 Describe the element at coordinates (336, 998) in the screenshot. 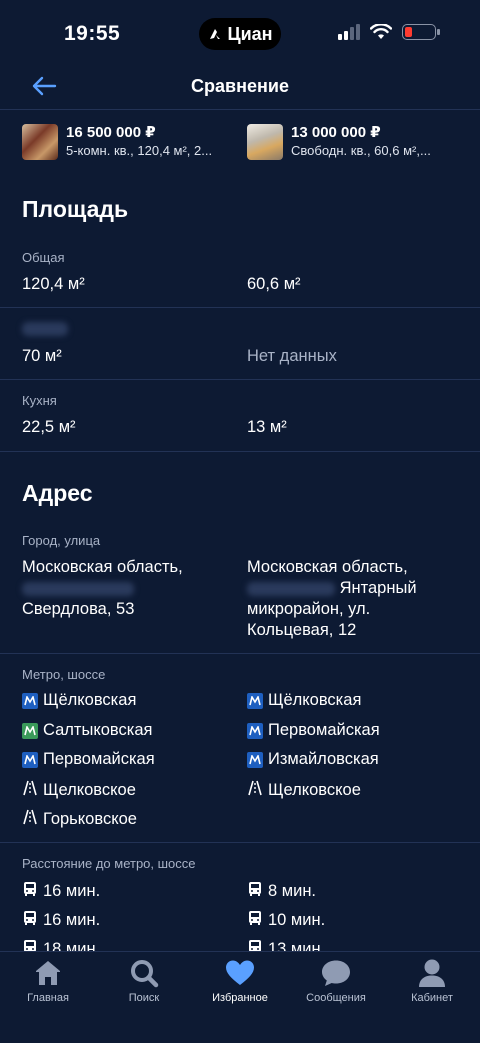

I see `tab-label: Сообщения` at that location.